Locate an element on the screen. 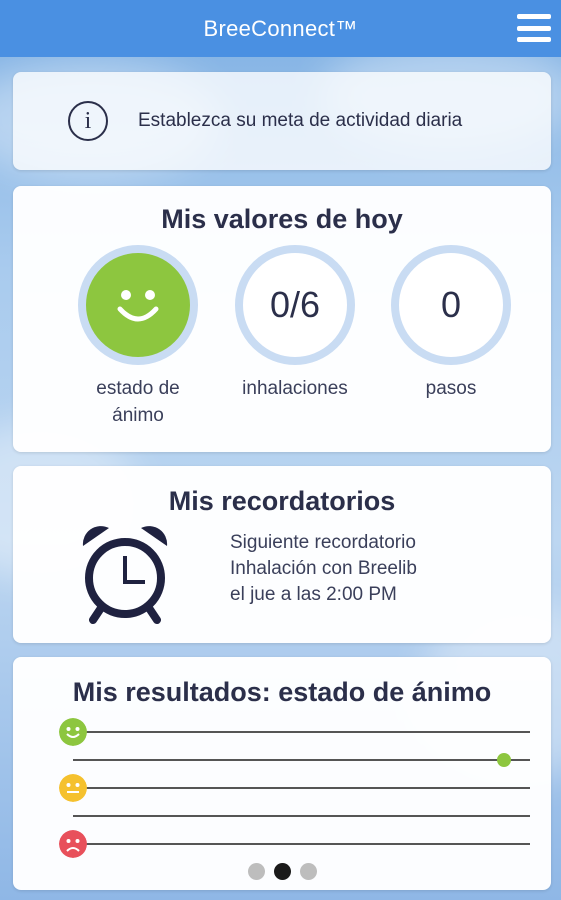  mood-track-mid-upper is located at coordinates (301, 760).